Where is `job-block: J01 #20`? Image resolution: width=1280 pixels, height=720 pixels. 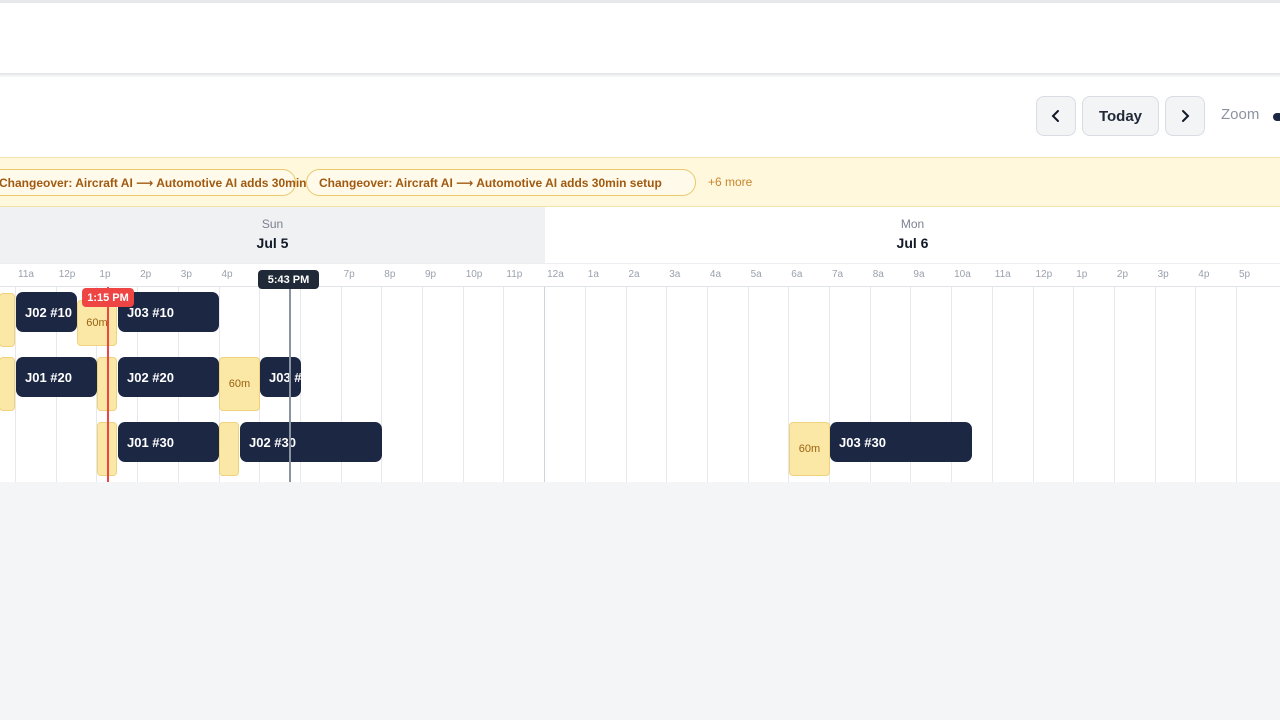 job-block: J01 #20 is located at coordinates (56, 377).